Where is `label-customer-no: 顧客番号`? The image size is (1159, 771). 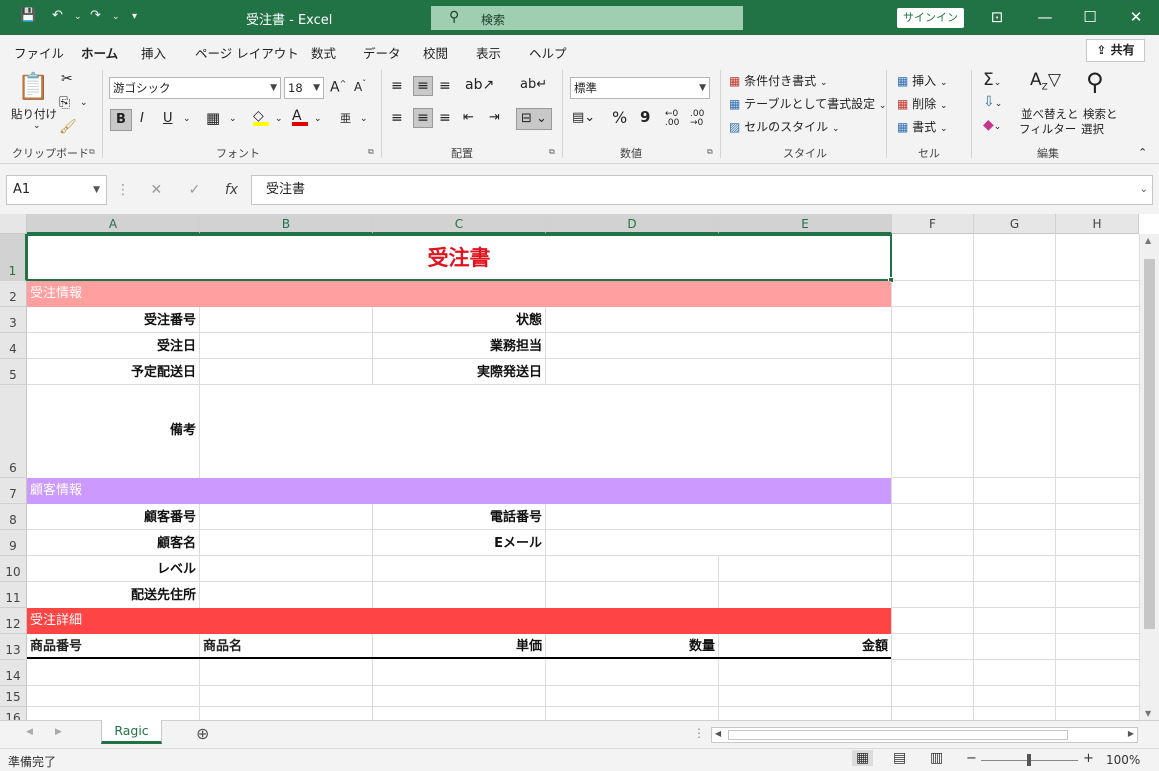 label-customer-no: 顧客番号 is located at coordinates (113, 517).